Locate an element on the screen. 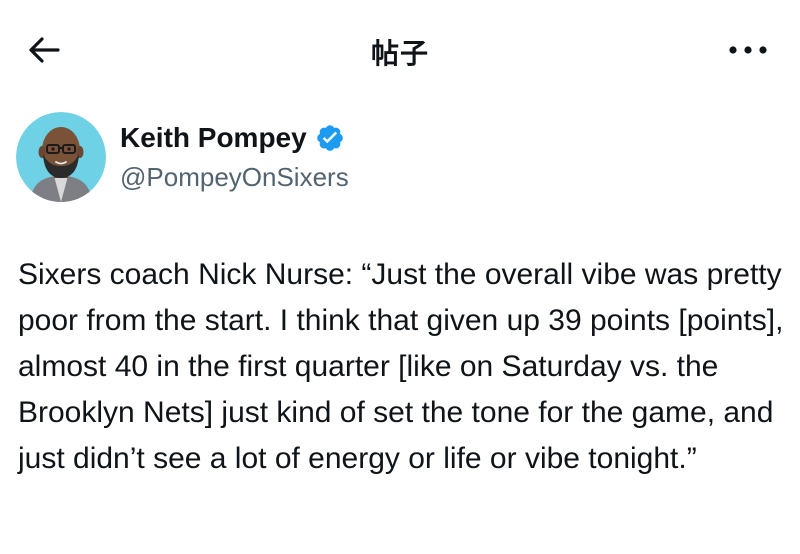  verified-badge-icon is located at coordinates (329, 138).